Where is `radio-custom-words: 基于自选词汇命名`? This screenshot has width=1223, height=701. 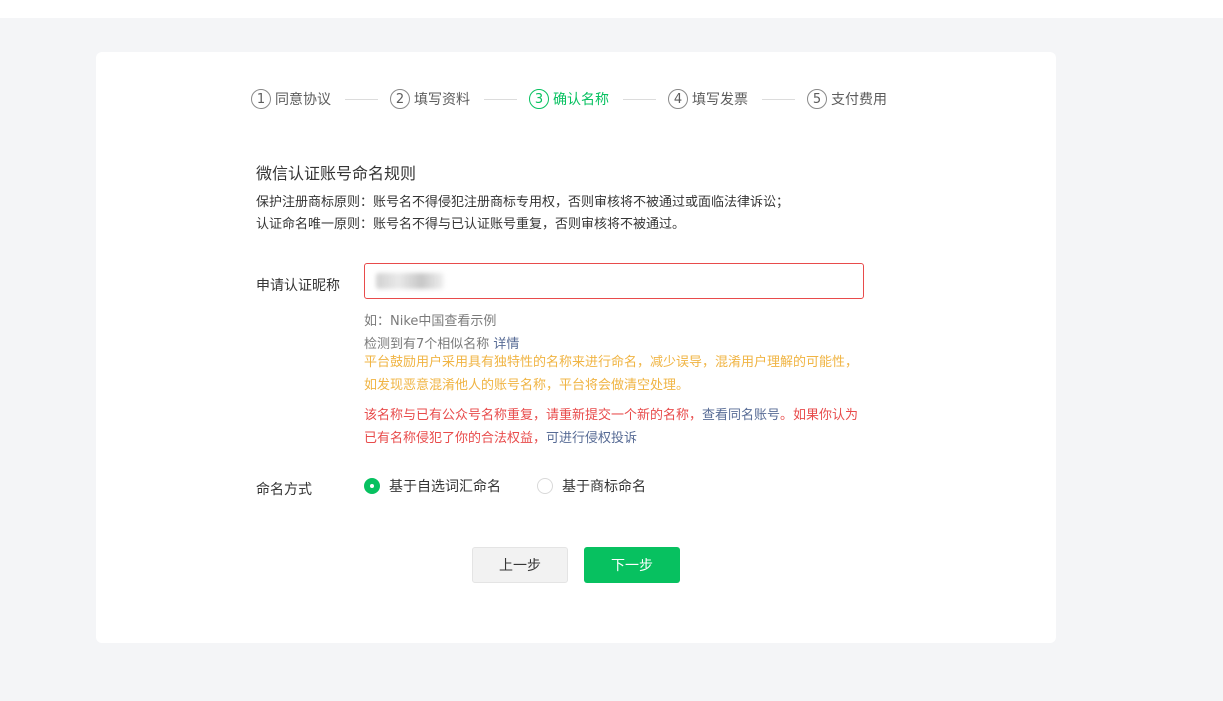 radio-custom-words: 基于自选词汇命名 is located at coordinates (432, 486).